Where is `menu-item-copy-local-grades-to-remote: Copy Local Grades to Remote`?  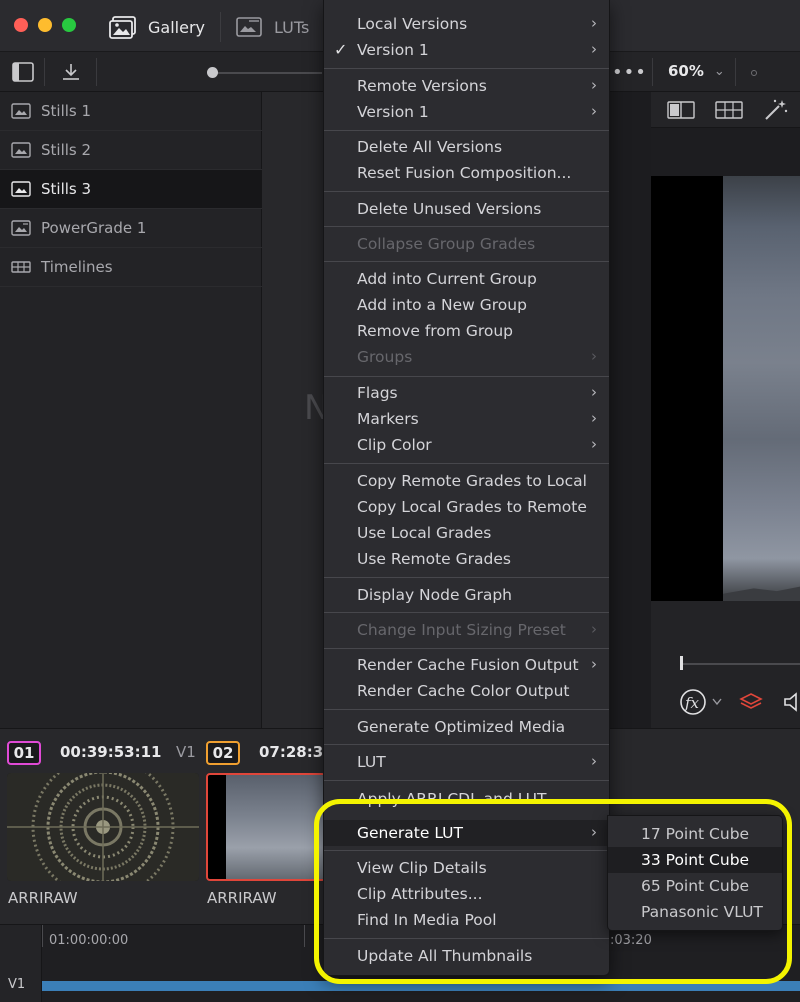
menu-item-copy-local-grades-to-remote: Copy Local Grades to Remote is located at coordinates (466, 507).